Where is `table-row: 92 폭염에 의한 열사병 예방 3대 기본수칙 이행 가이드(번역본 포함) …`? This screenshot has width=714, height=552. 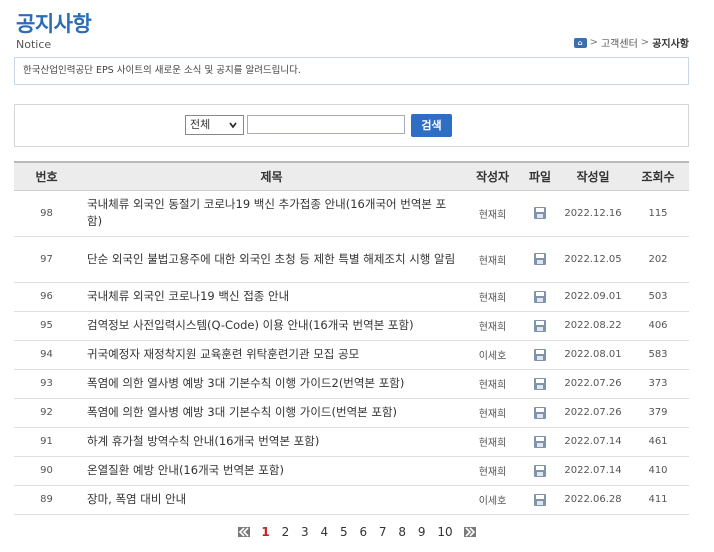 table-row: 92 폭염에 의한 열사병 예방 3대 기본수칙 이행 가이드(번역본 포함) … is located at coordinates (351, 413).